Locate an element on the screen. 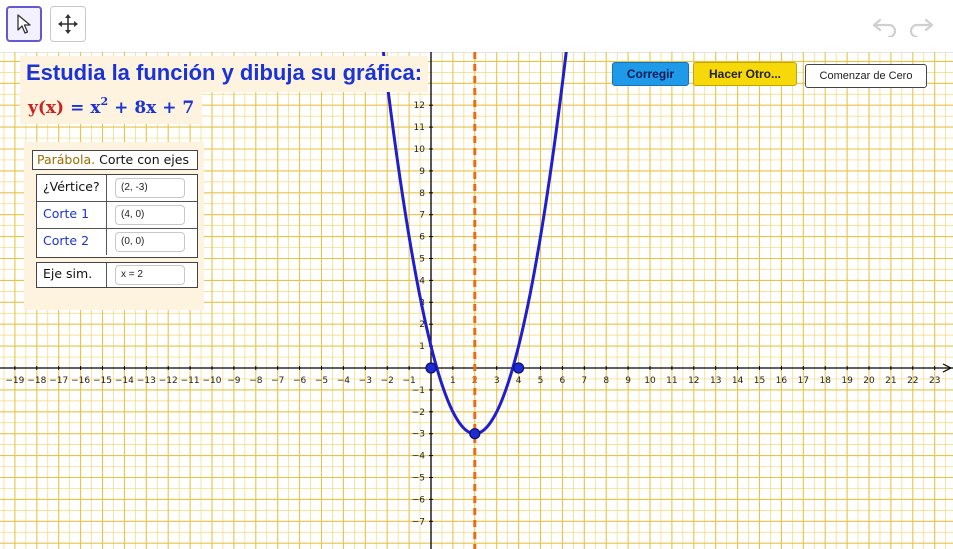 This screenshot has height=549, width=953. x-tick-label: 4 is located at coordinates (519, 381).